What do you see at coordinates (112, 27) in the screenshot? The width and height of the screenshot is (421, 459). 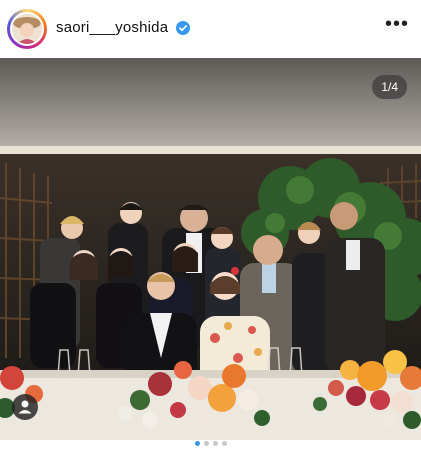 I see `username: saori___yoshida` at bounding box center [112, 27].